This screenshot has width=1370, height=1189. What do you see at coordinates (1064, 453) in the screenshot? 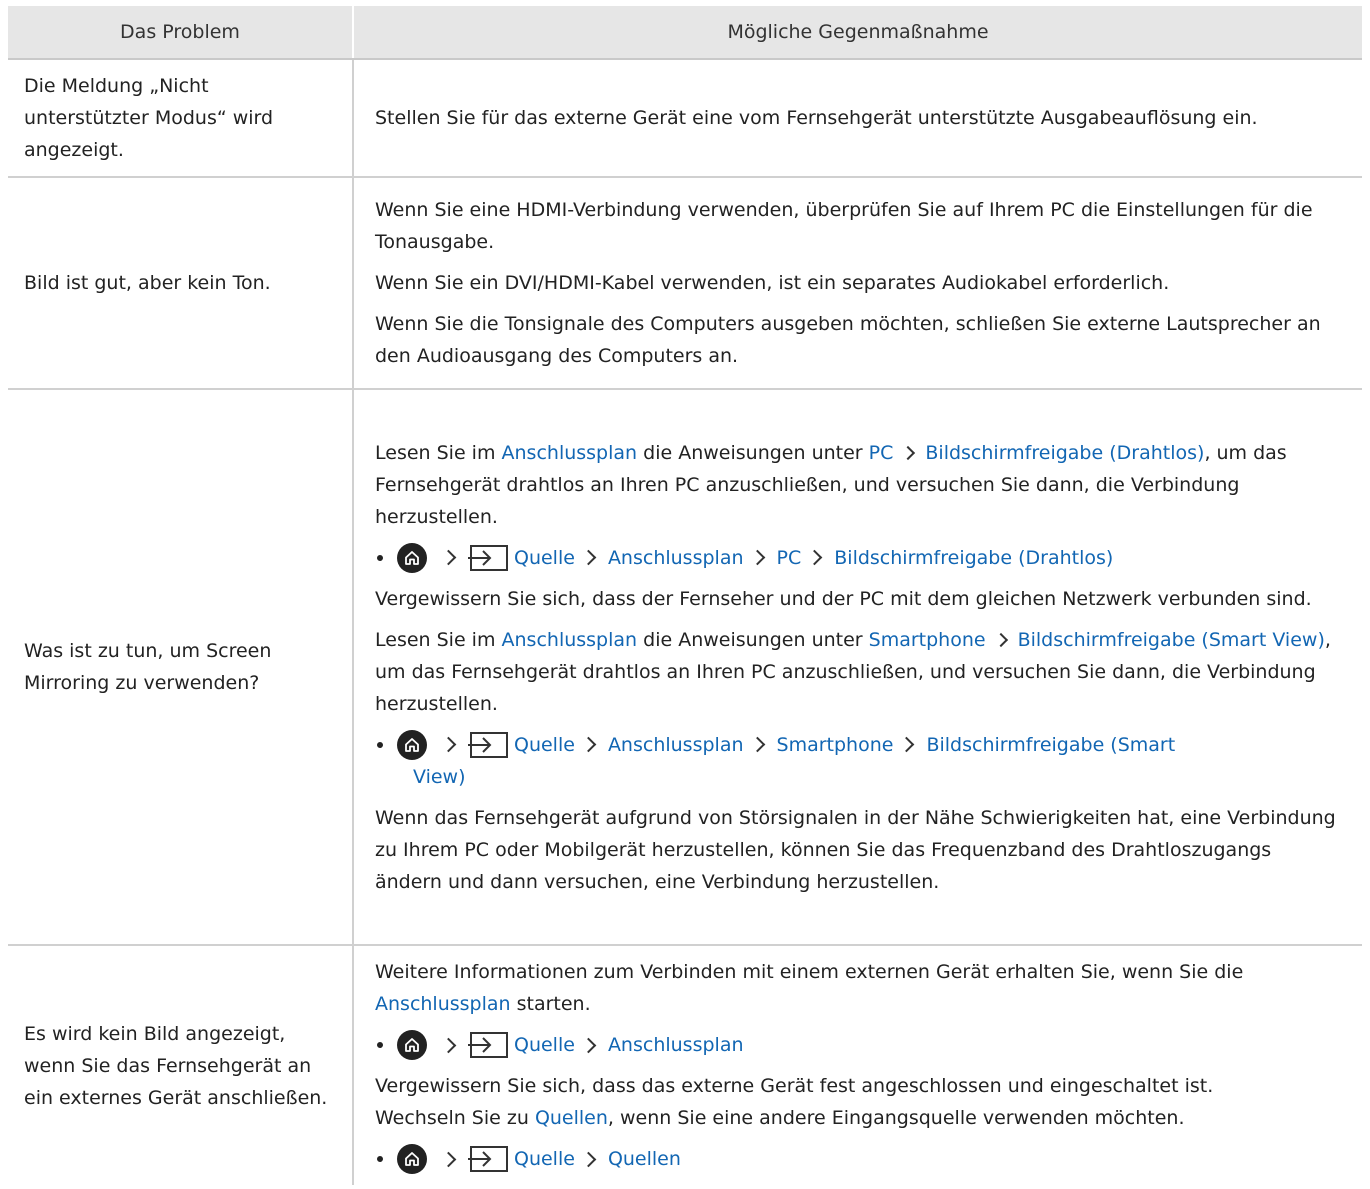
I see `link-bildschirmfreigabe: Bildschirmfreigabe (Drahtlos)` at bounding box center [1064, 453].